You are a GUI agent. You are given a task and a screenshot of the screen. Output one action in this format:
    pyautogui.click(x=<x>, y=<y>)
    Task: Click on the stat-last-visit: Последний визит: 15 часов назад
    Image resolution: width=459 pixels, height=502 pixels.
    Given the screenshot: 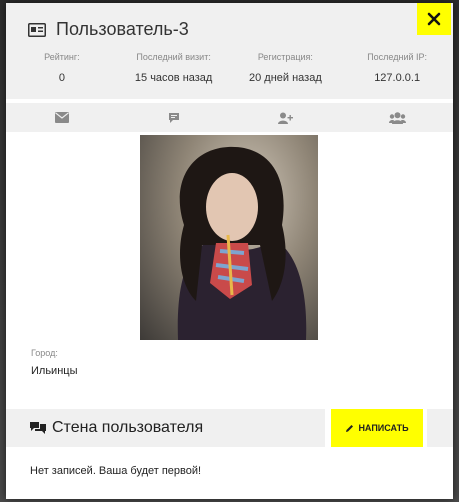 What is the action you would take?
    pyautogui.click(x=174, y=68)
    